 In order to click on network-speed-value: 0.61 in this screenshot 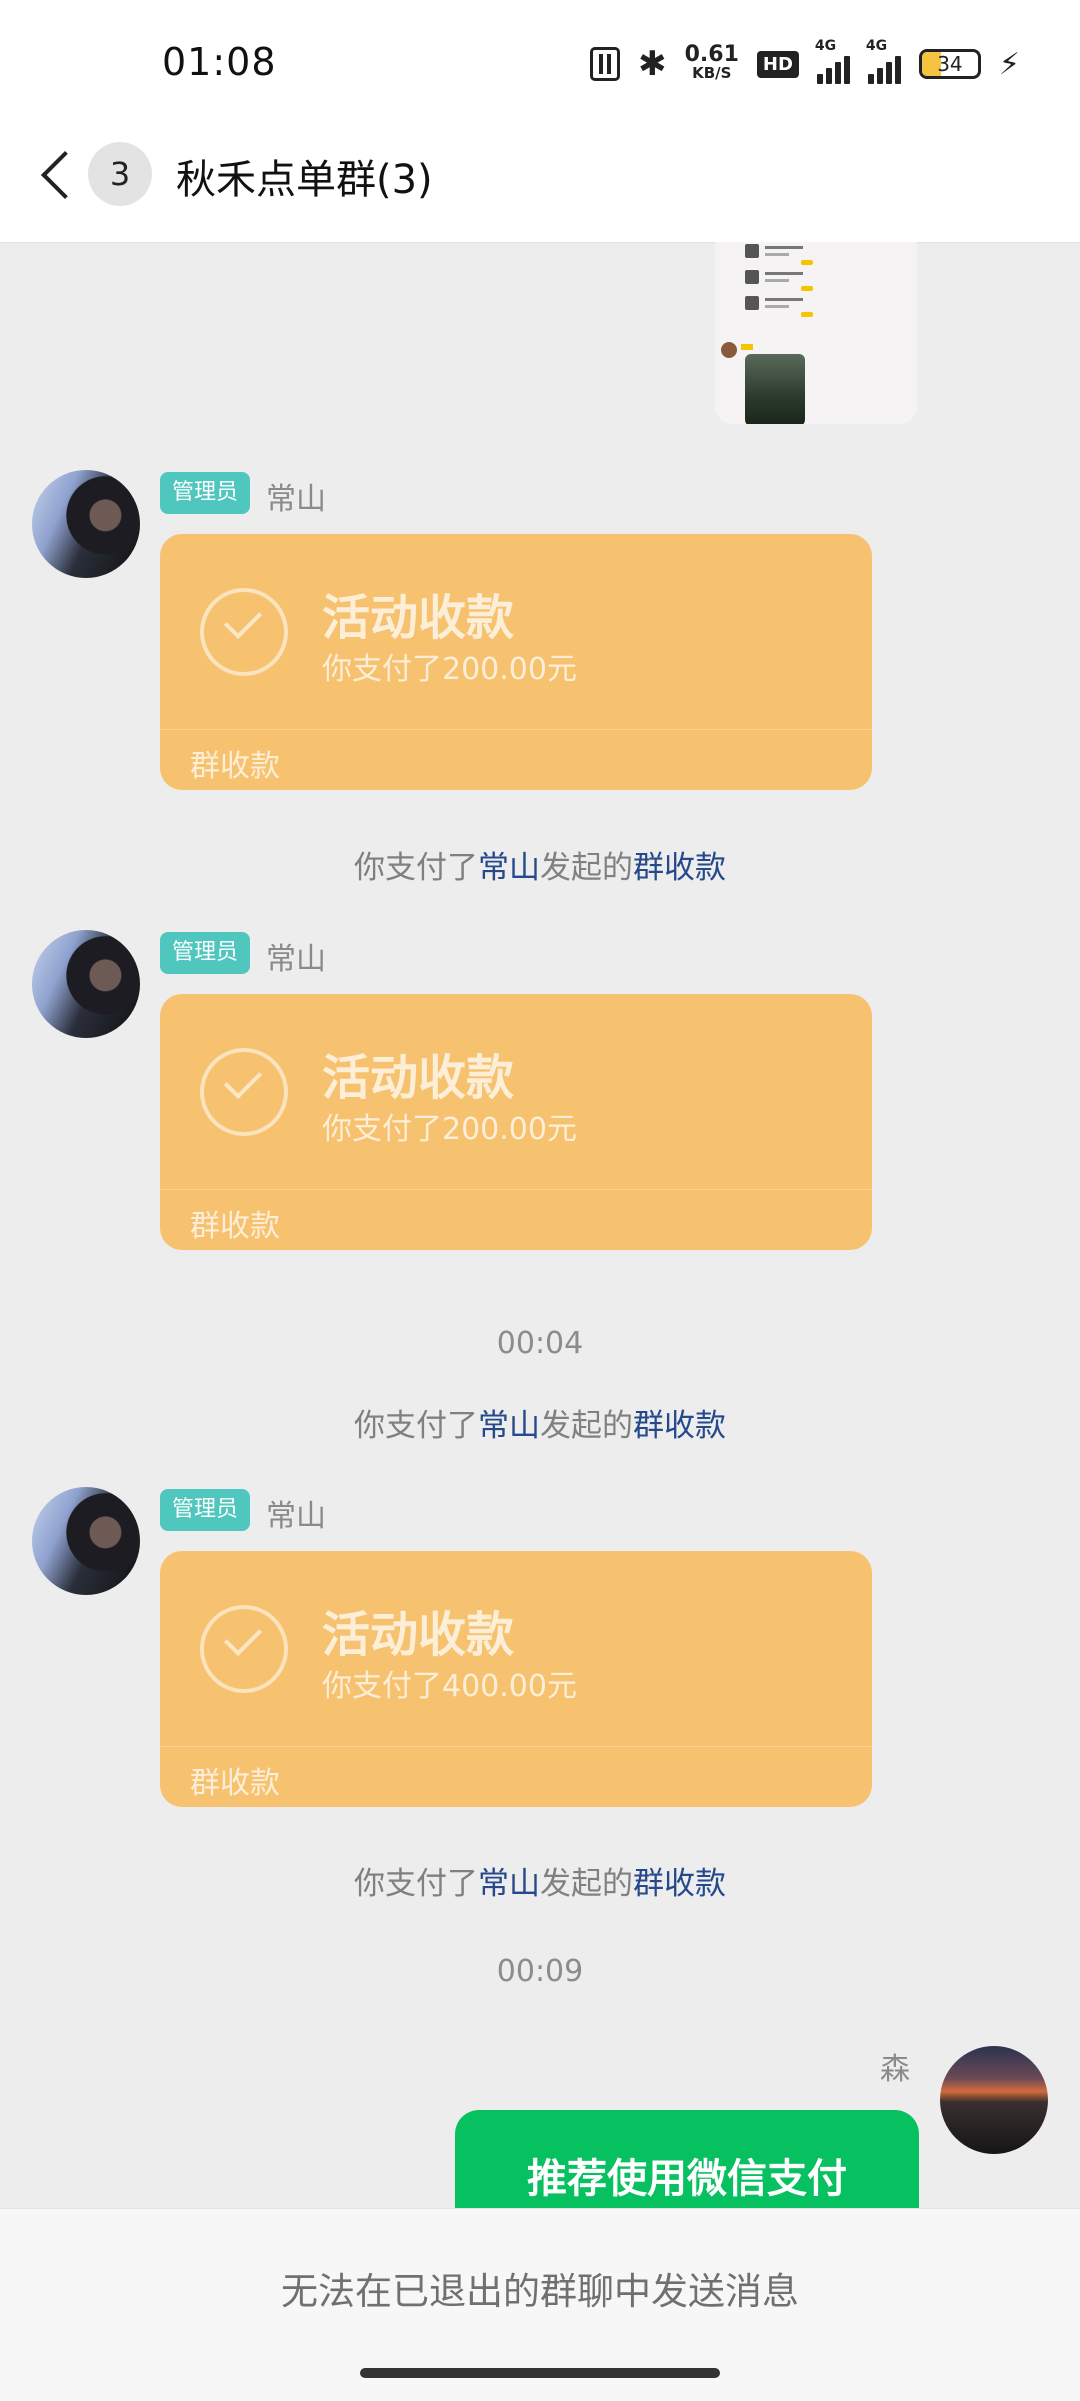, I will do `click(711, 54)`.